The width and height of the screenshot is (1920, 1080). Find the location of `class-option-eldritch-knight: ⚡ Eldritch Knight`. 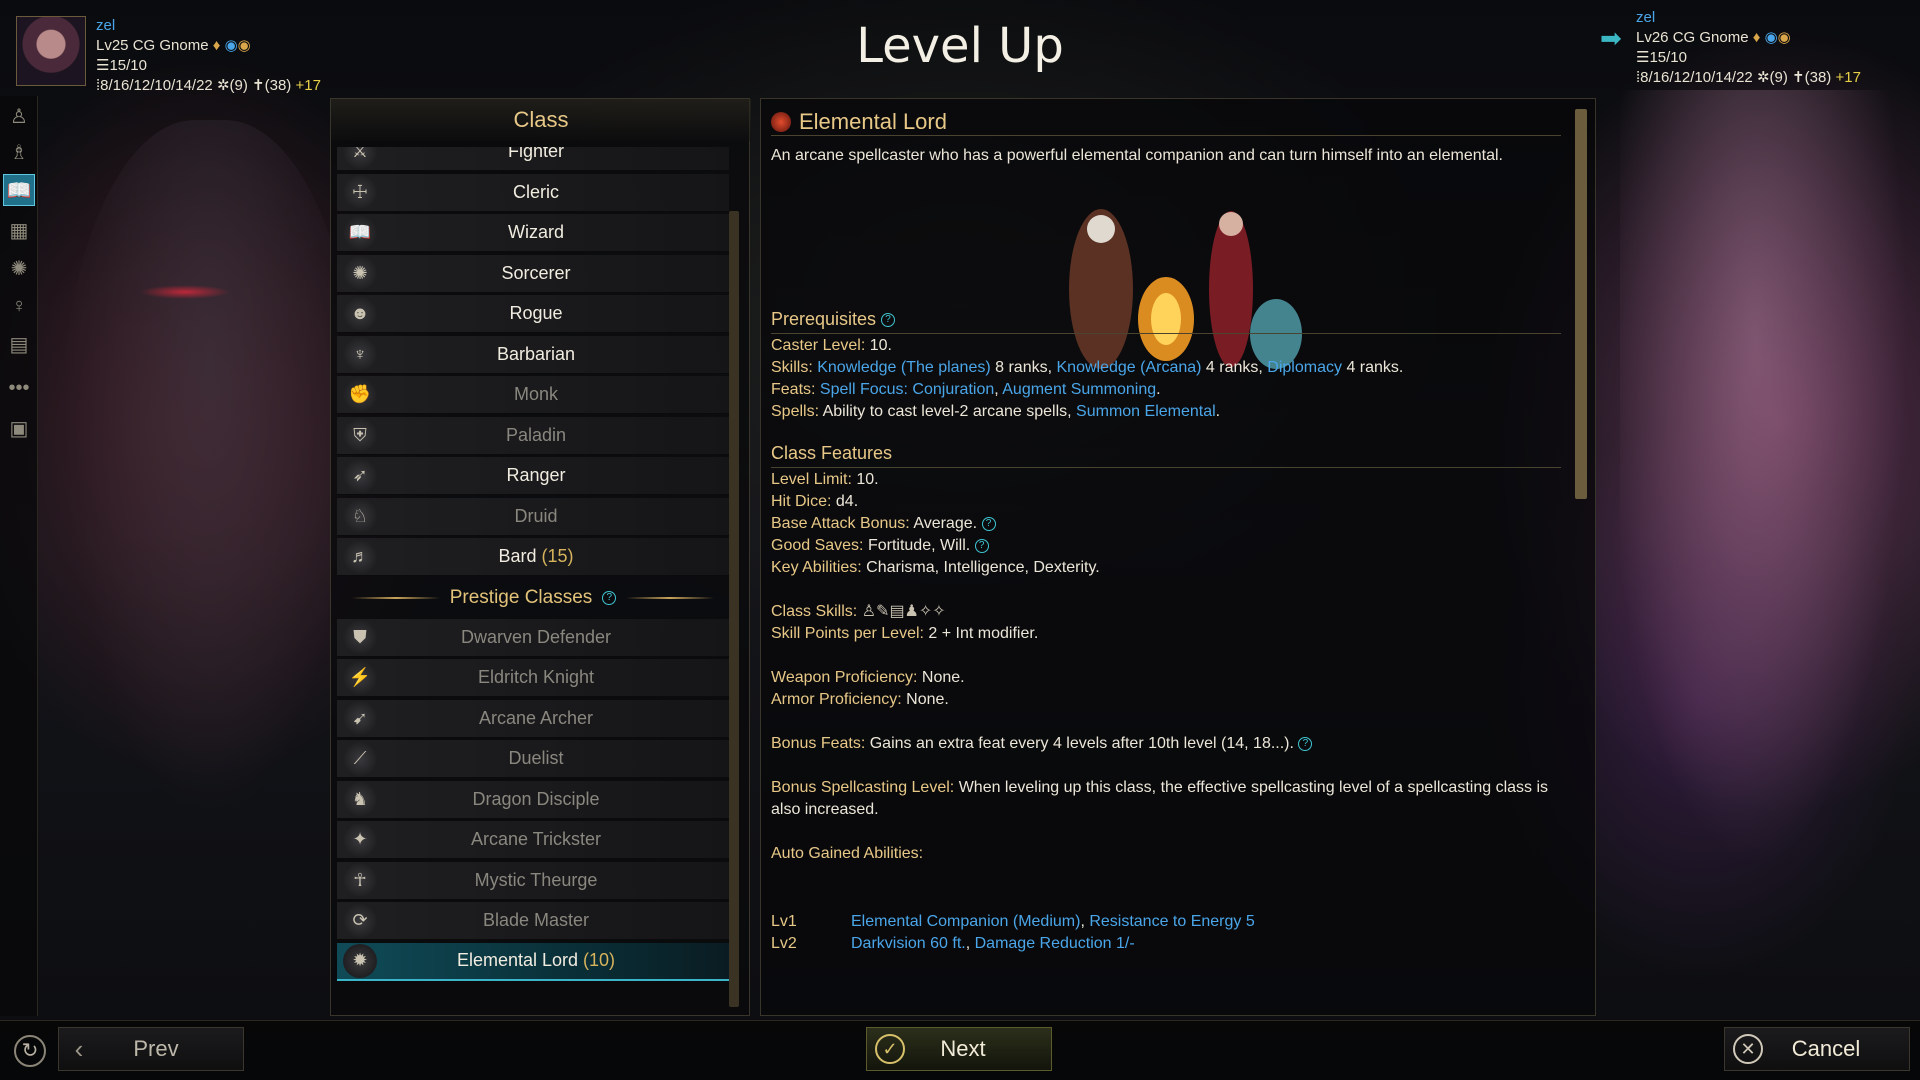

class-option-eldritch-knight: ⚡ Eldritch Knight is located at coordinates (533, 678).